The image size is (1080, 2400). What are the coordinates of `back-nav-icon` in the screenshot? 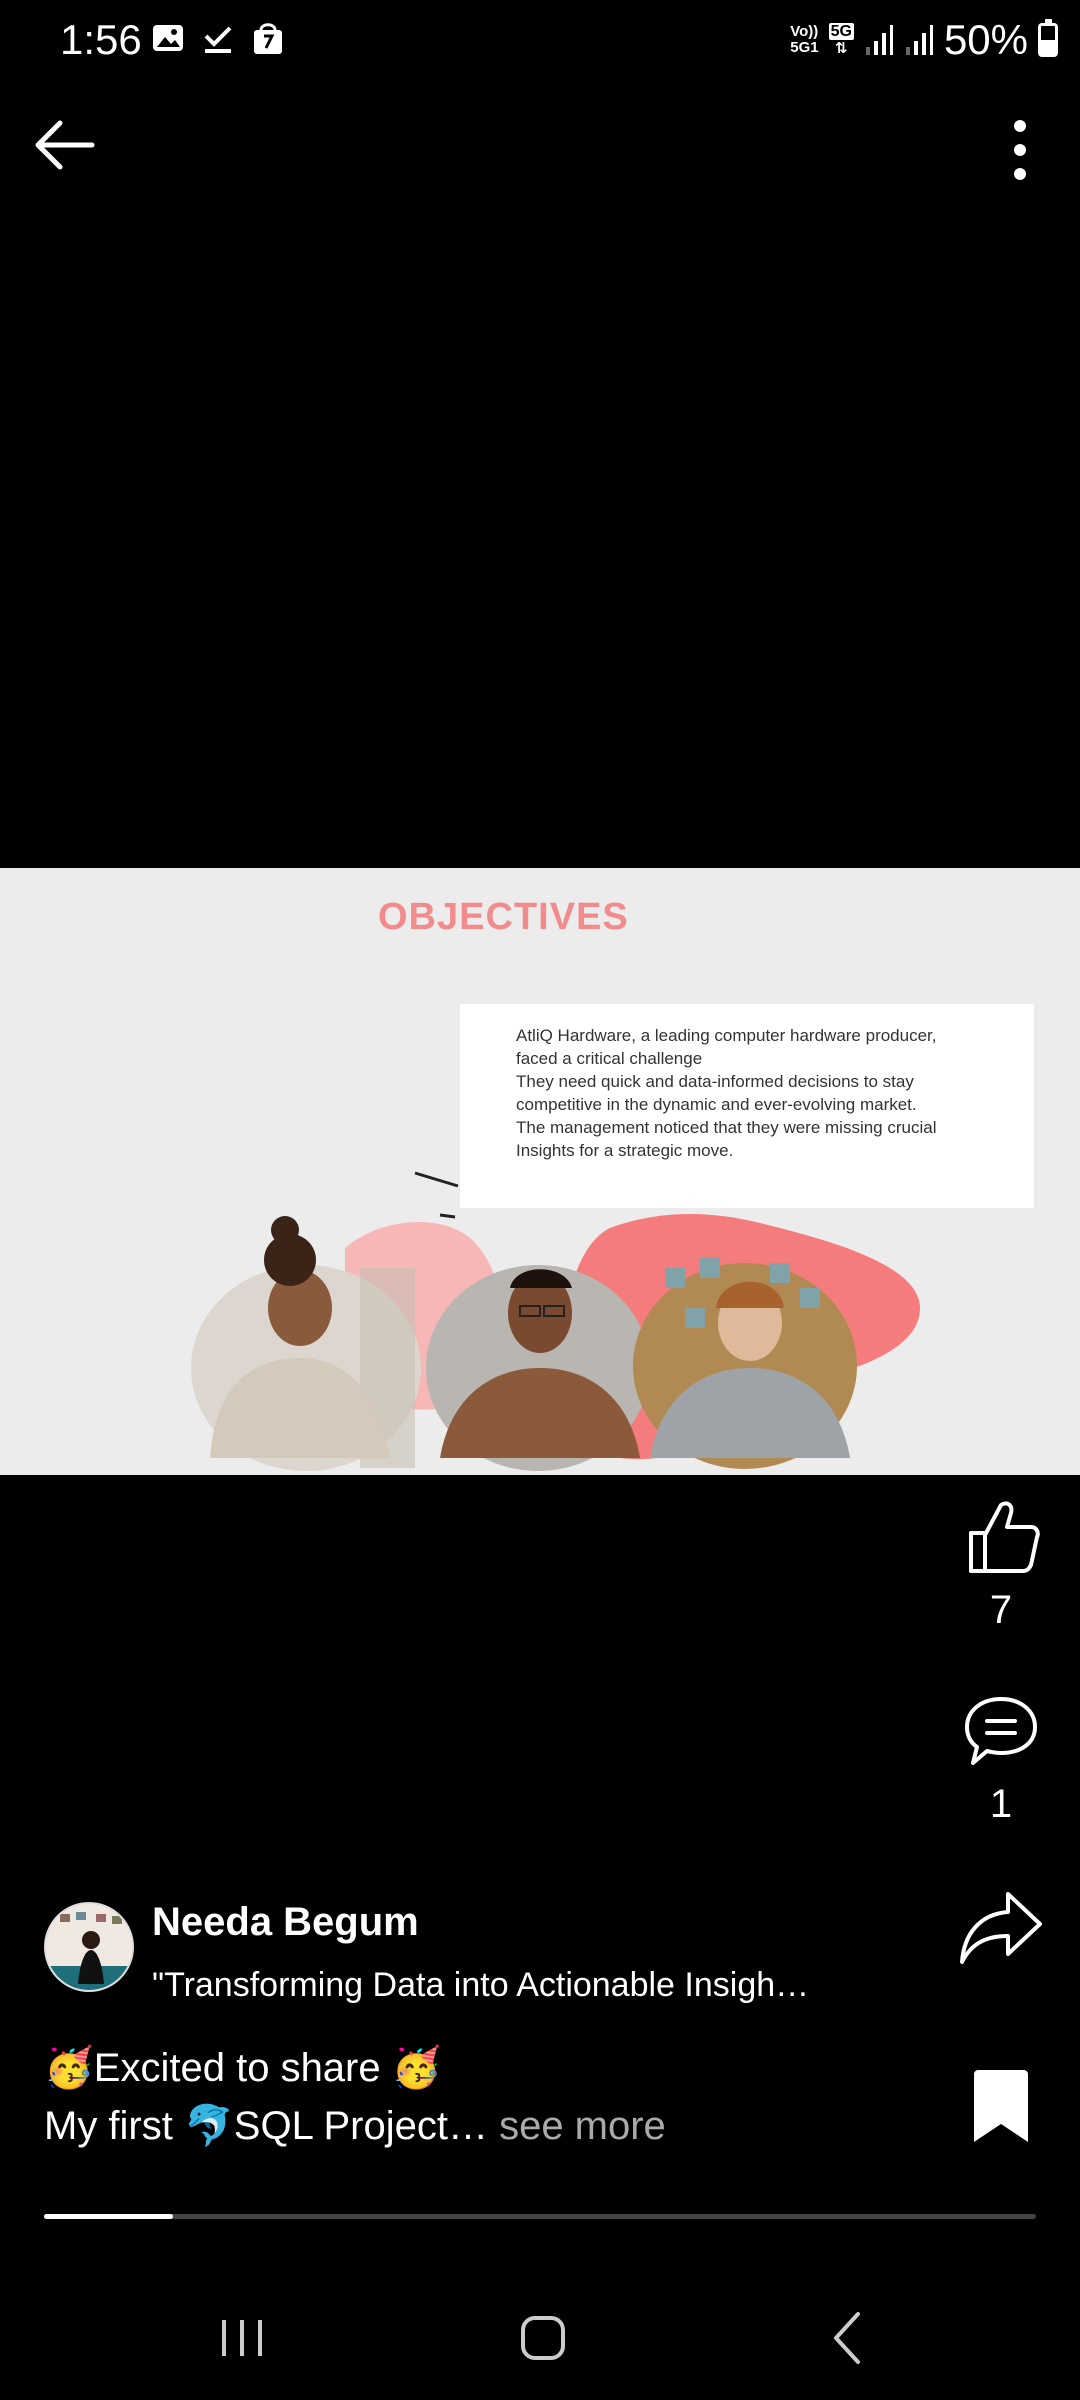 It's located at (848, 2338).